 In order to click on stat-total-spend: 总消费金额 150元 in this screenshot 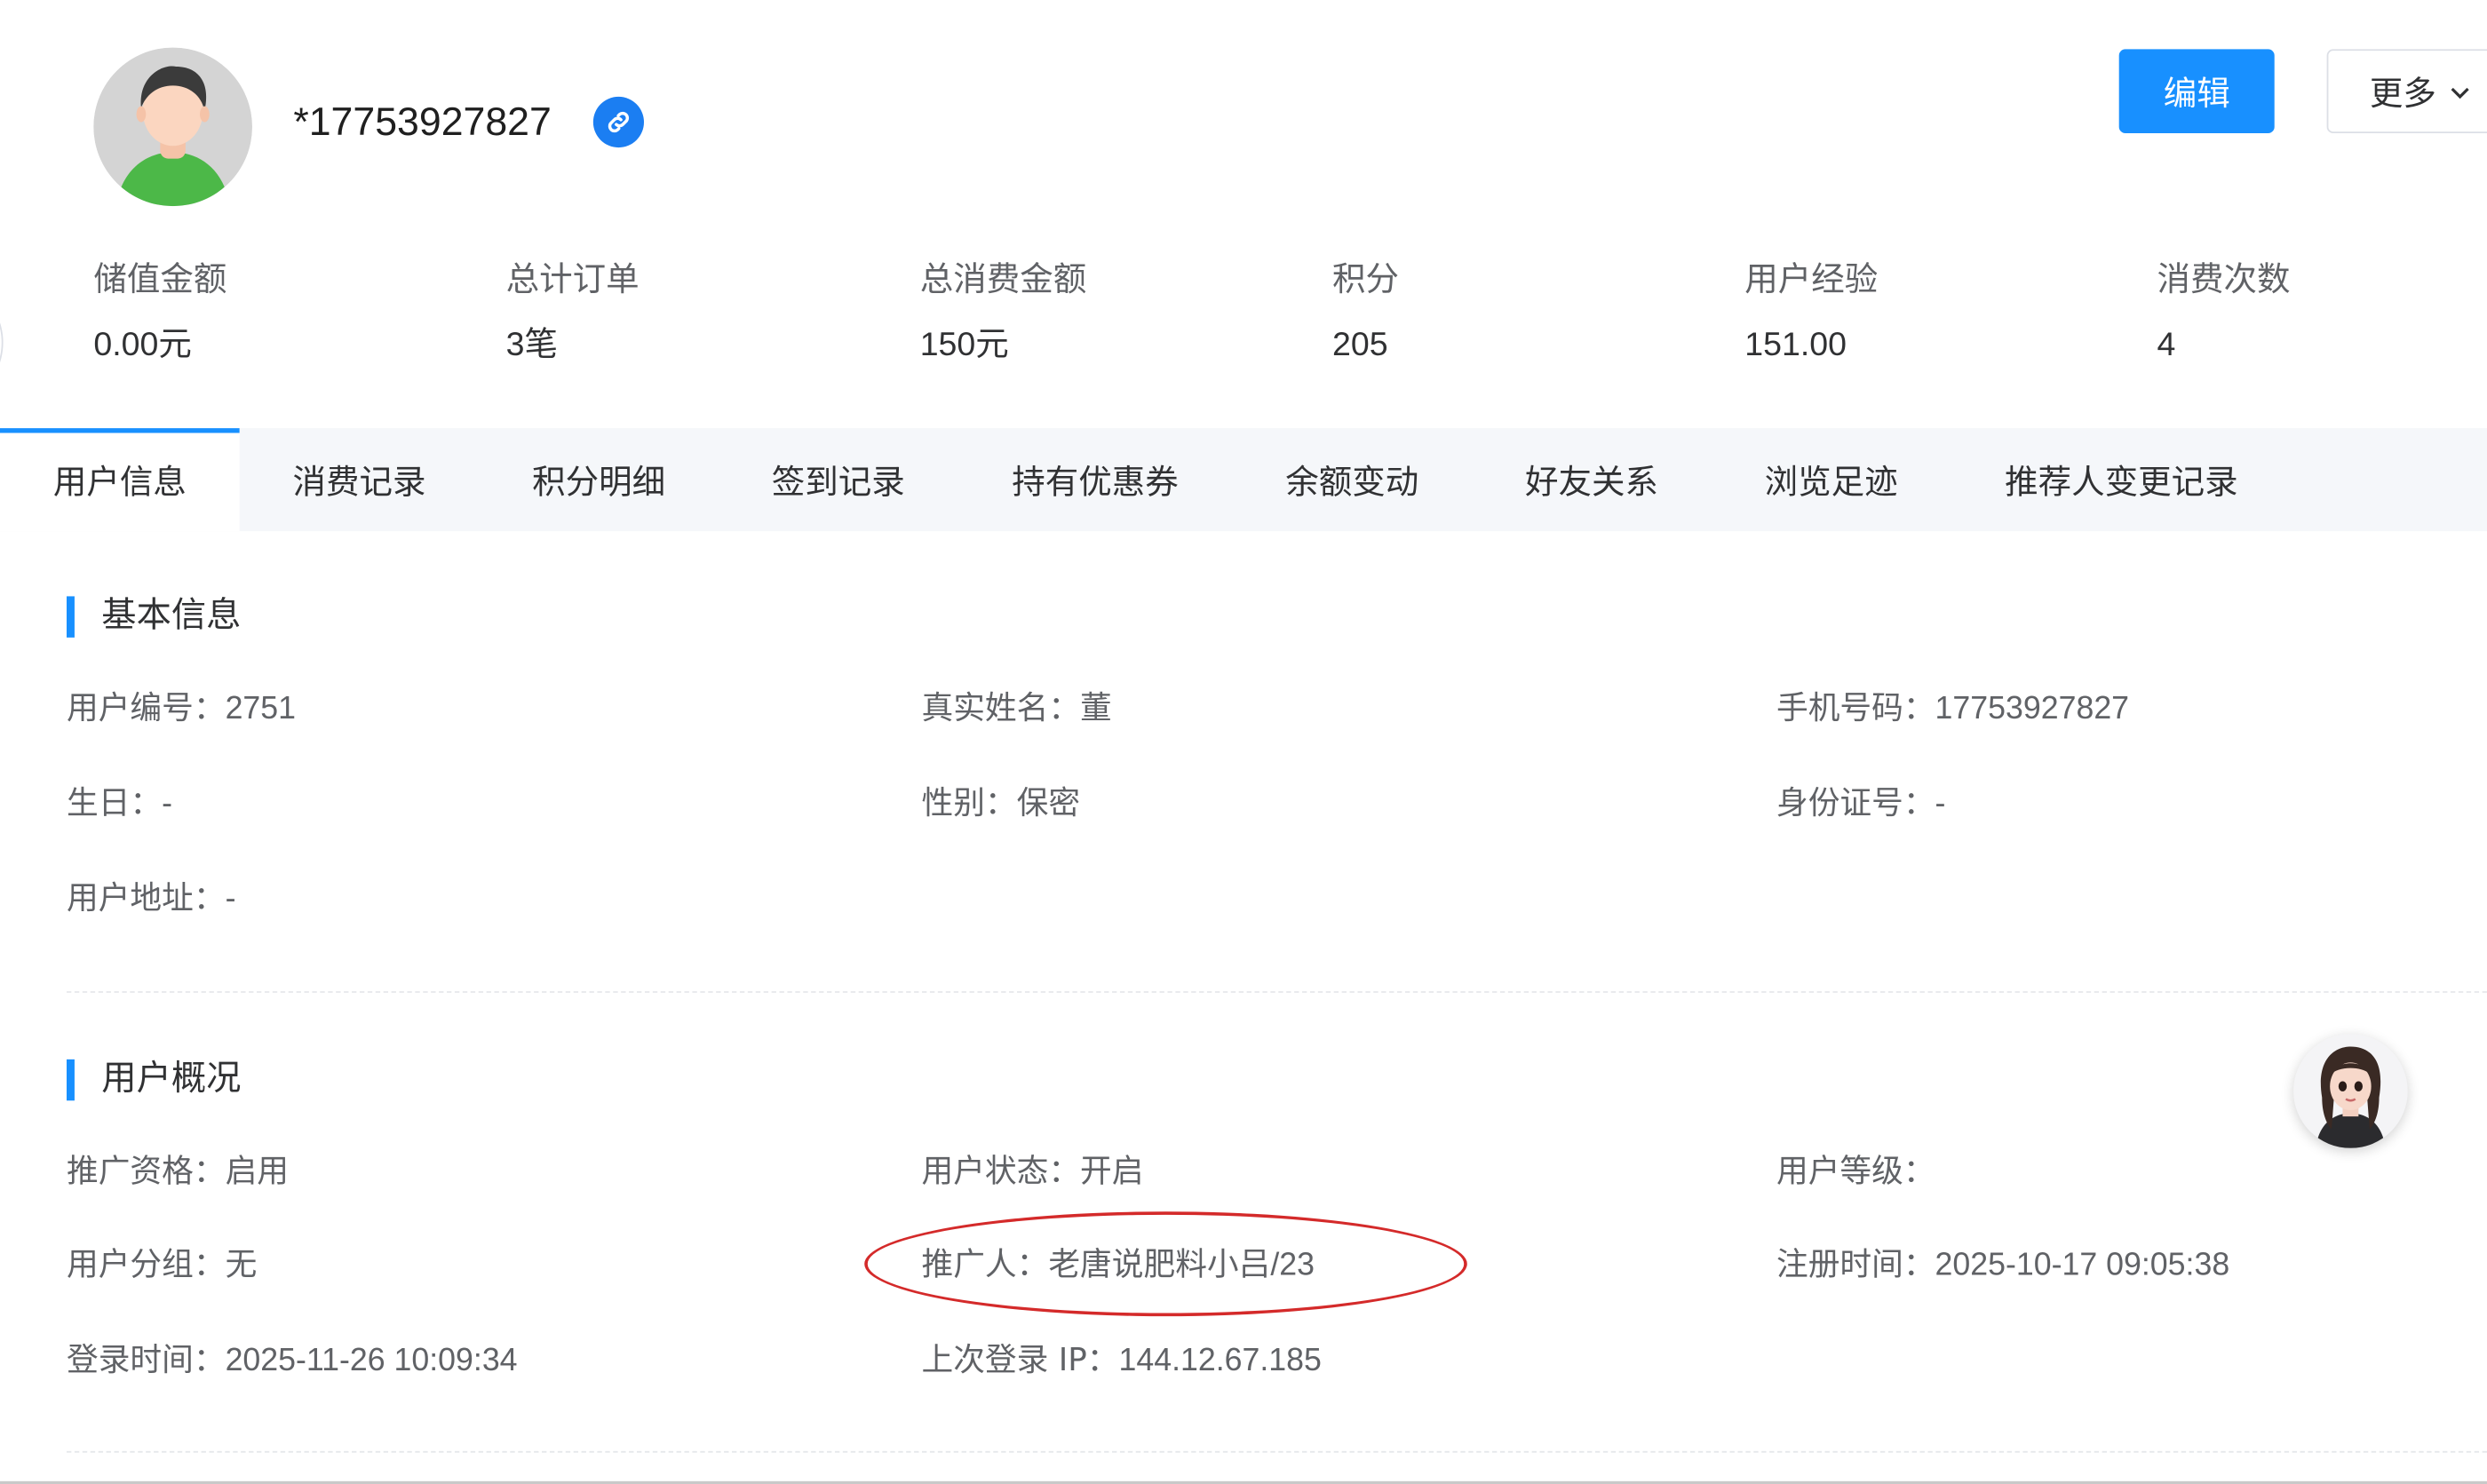, I will do `click(1003, 312)`.